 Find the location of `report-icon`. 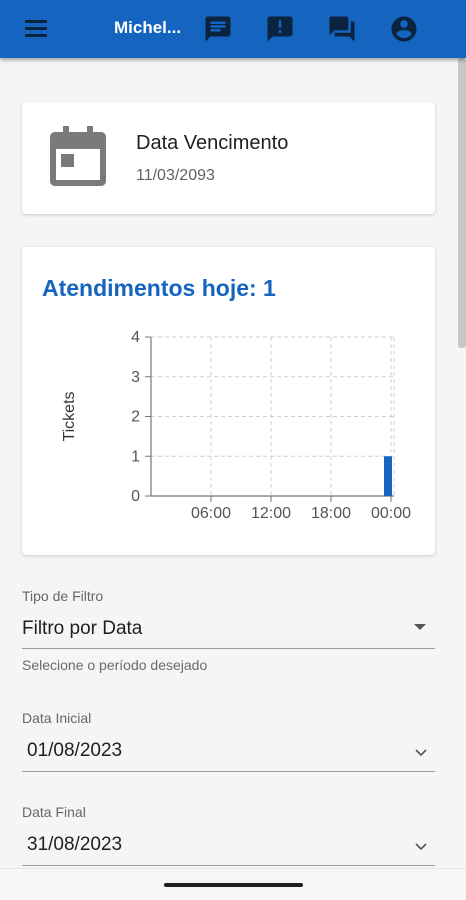

report-icon is located at coordinates (280, 29).